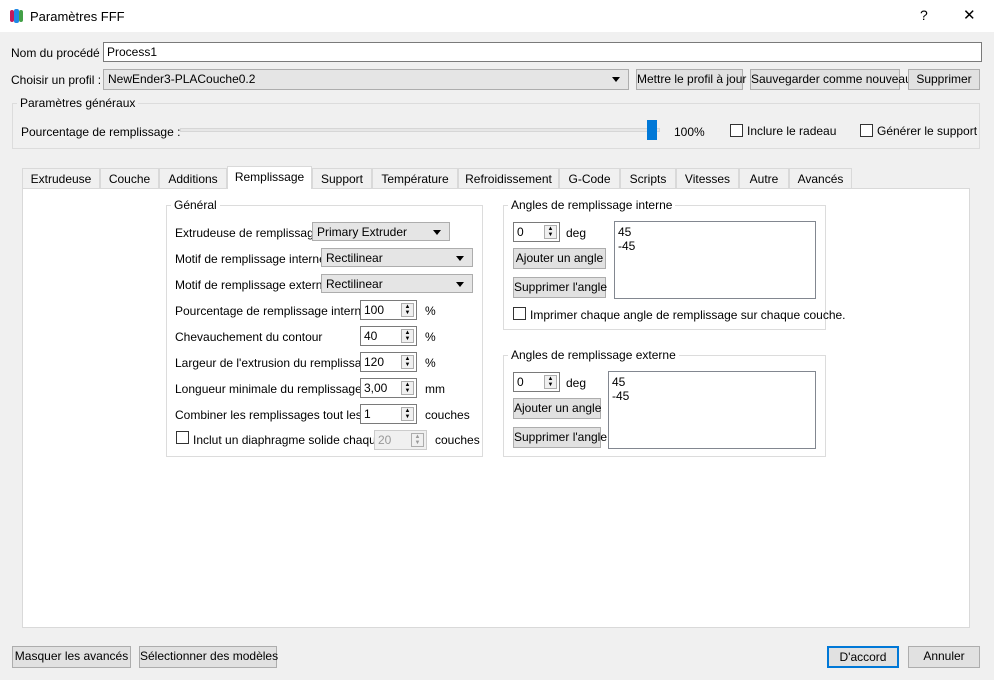  What do you see at coordinates (924, 15) in the screenshot?
I see `help-button: ?` at bounding box center [924, 15].